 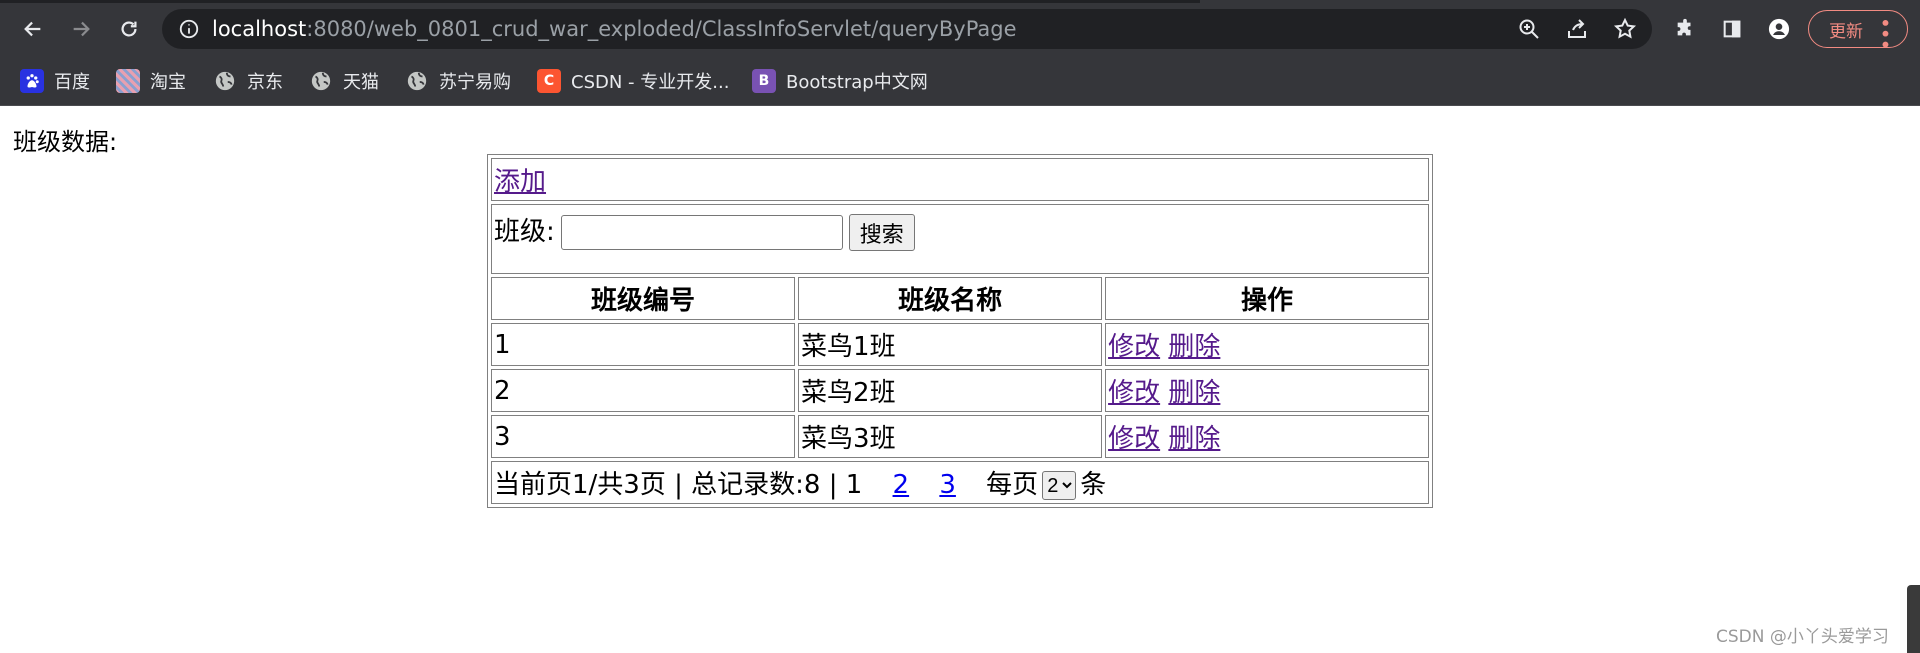 I want to click on update-button-label: 更新, so click(x=1846, y=31).